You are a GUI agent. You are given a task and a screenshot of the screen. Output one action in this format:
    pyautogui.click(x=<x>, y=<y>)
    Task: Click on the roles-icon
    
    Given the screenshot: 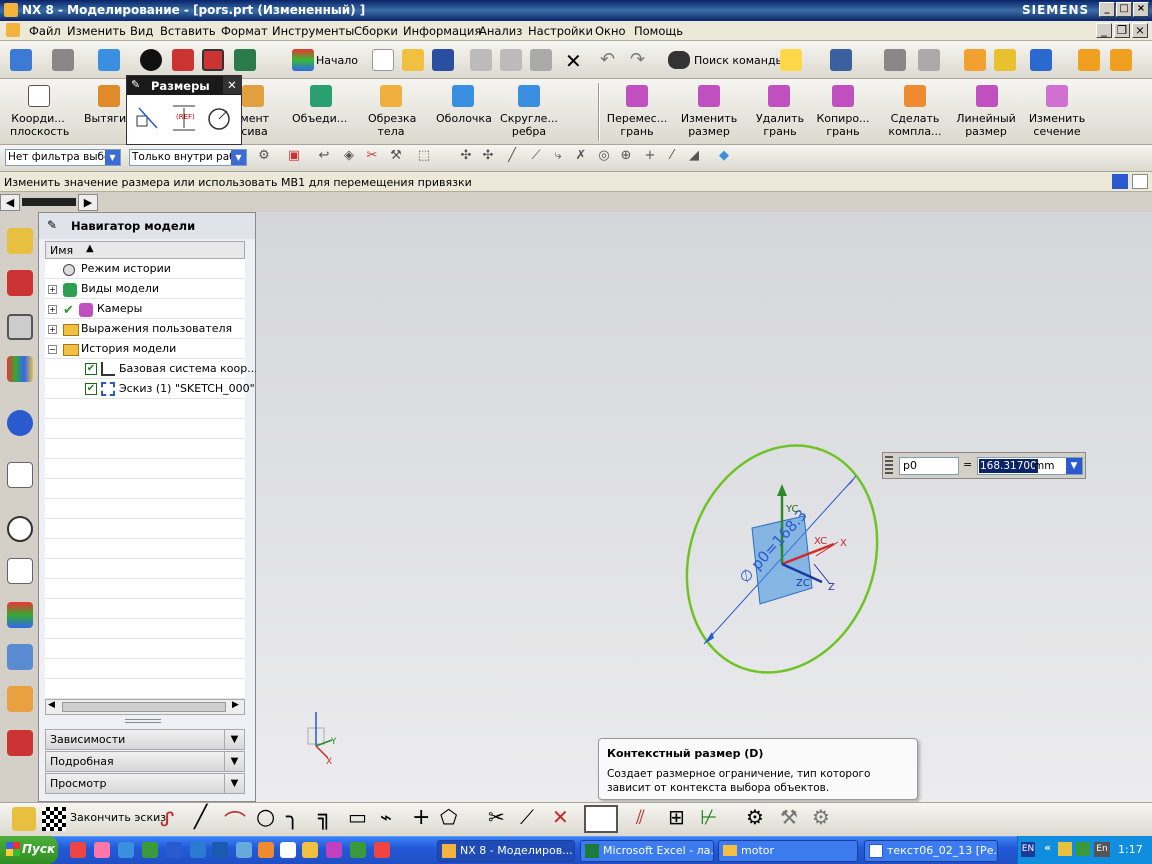 What is the action you would take?
    pyautogui.click(x=20, y=657)
    